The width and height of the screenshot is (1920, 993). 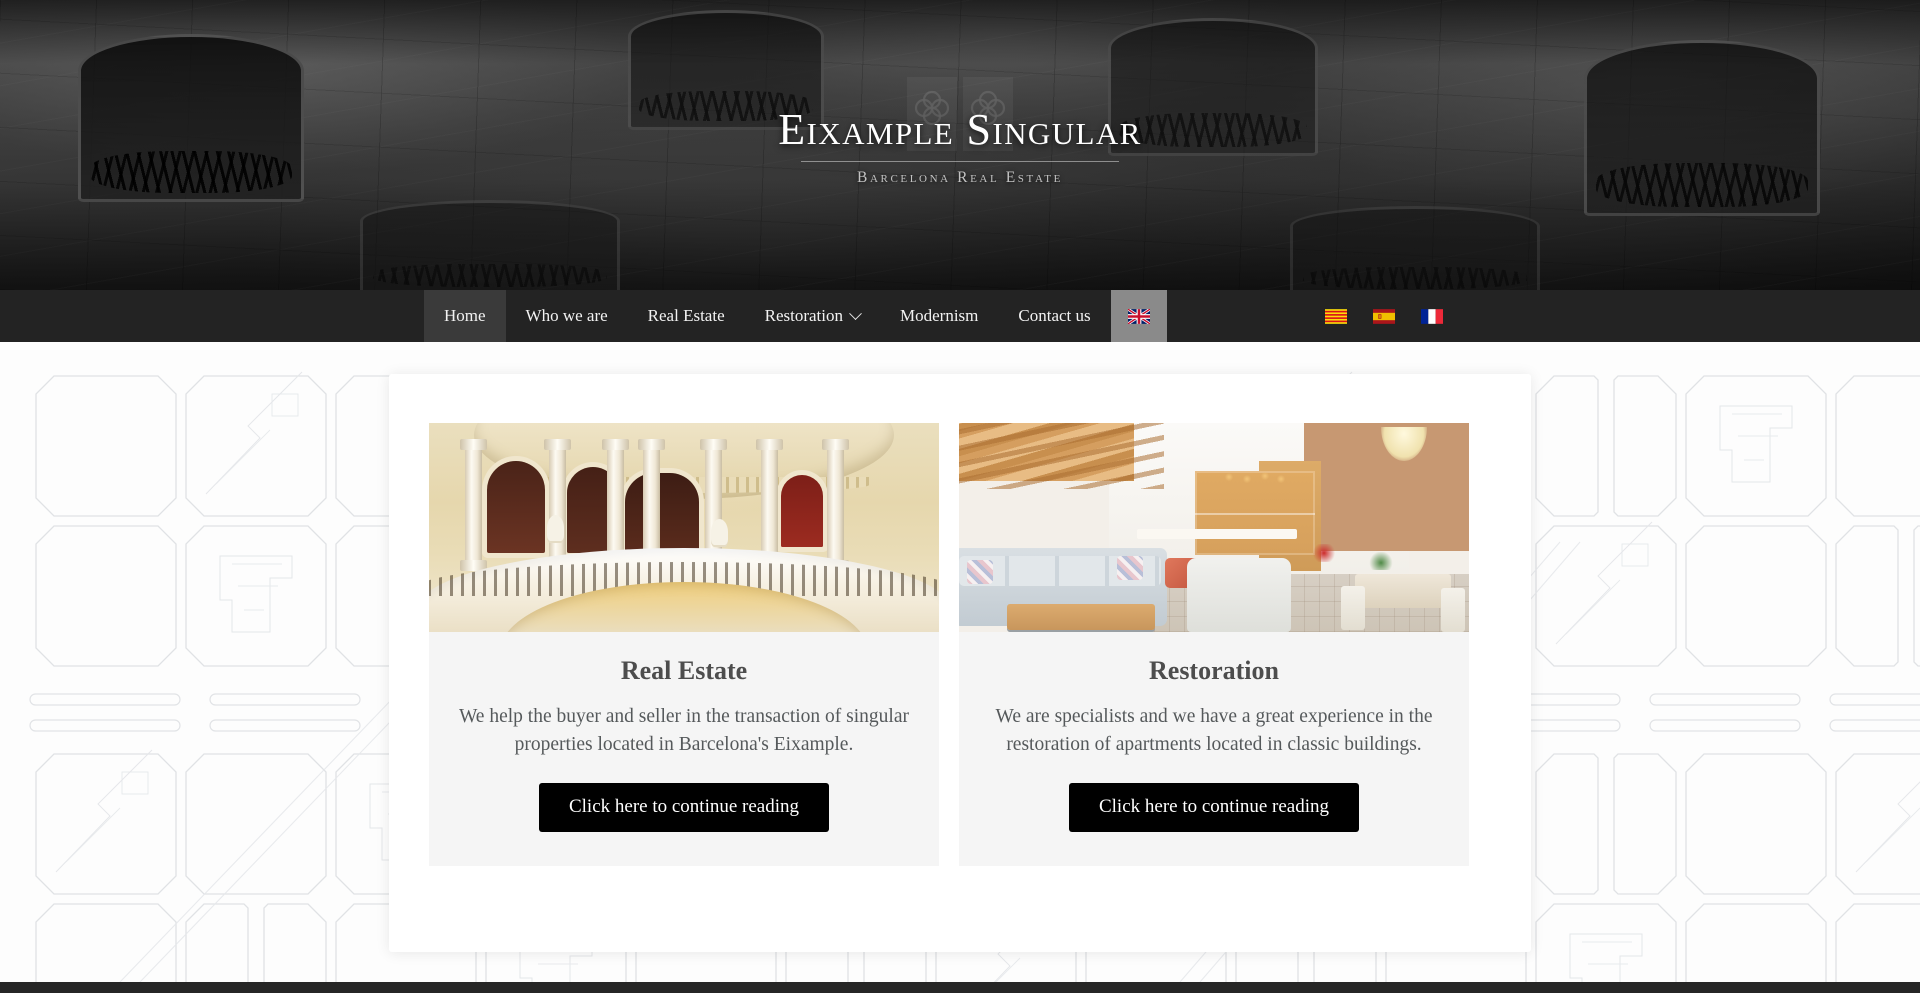 I want to click on flag-france-icon, so click(x=1431, y=316).